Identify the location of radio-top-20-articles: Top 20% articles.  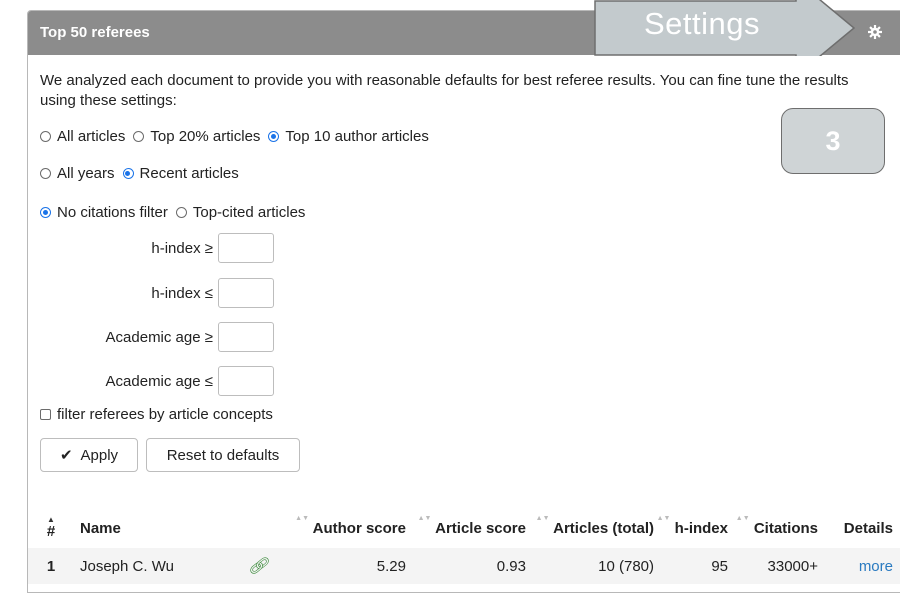
(196, 136).